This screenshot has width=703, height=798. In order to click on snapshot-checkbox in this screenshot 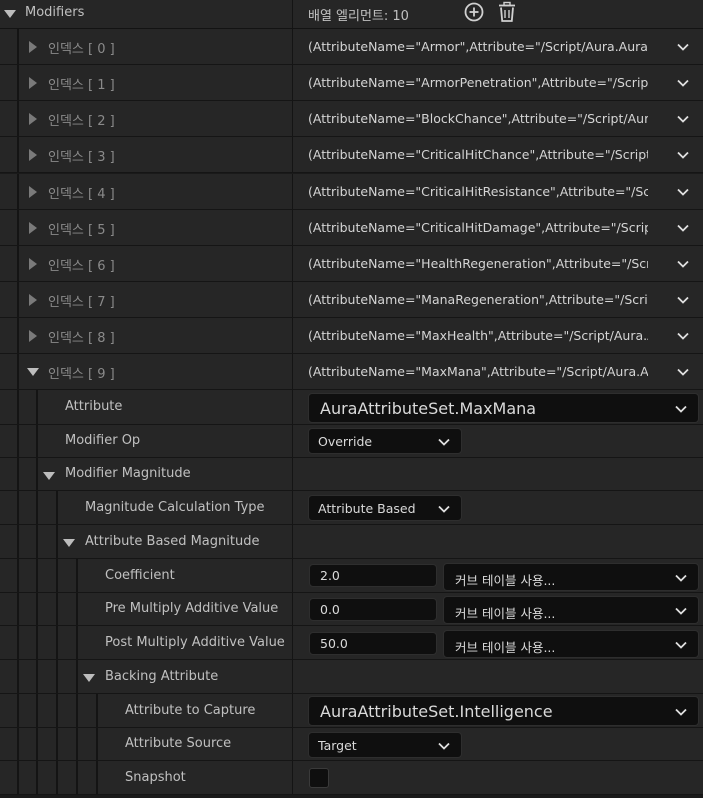, I will do `click(319, 778)`.